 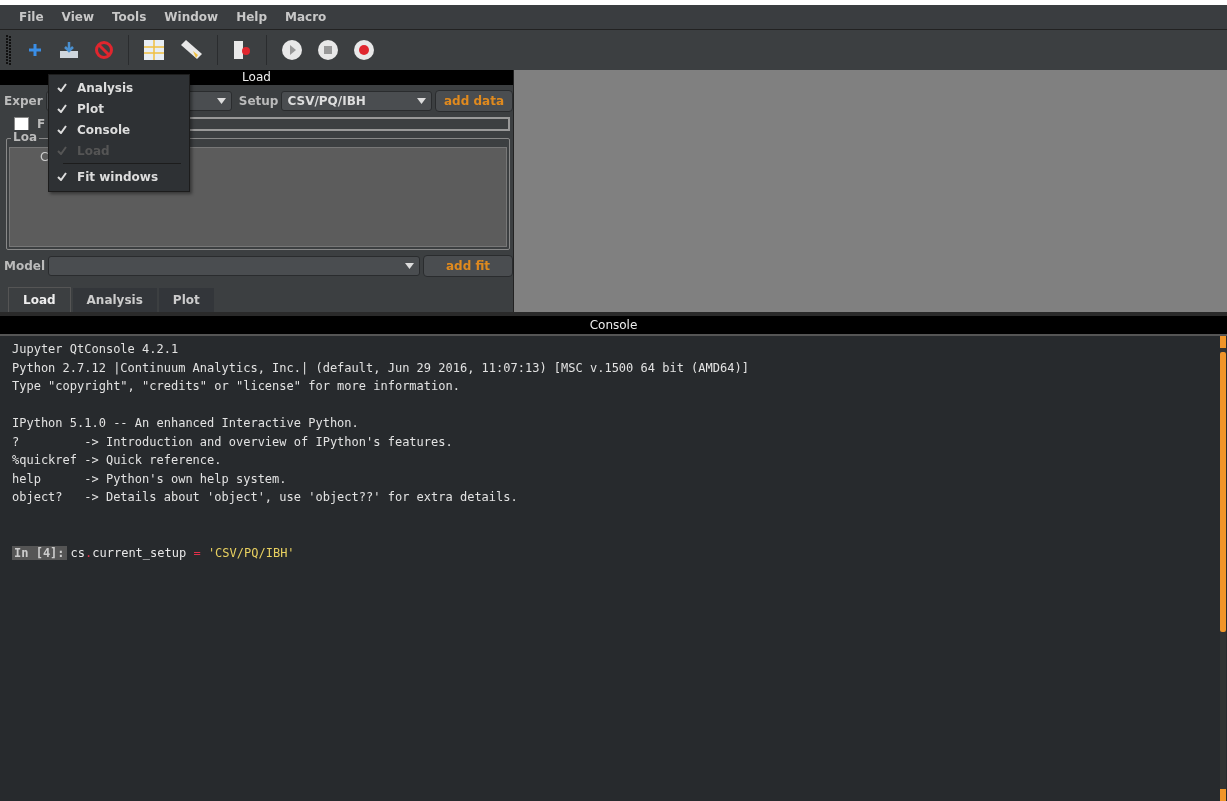 What do you see at coordinates (613, 325) in the screenshot?
I see `console-title: Console` at bounding box center [613, 325].